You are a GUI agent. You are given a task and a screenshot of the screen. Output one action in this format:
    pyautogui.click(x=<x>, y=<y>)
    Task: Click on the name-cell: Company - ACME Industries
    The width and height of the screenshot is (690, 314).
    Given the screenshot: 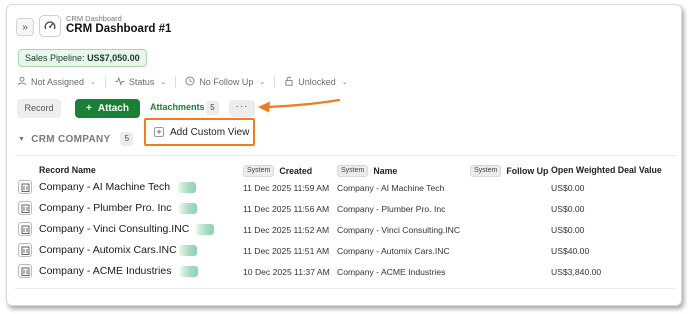 What is the action you would take?
    pyautogui.click(x=391, y=272)
    